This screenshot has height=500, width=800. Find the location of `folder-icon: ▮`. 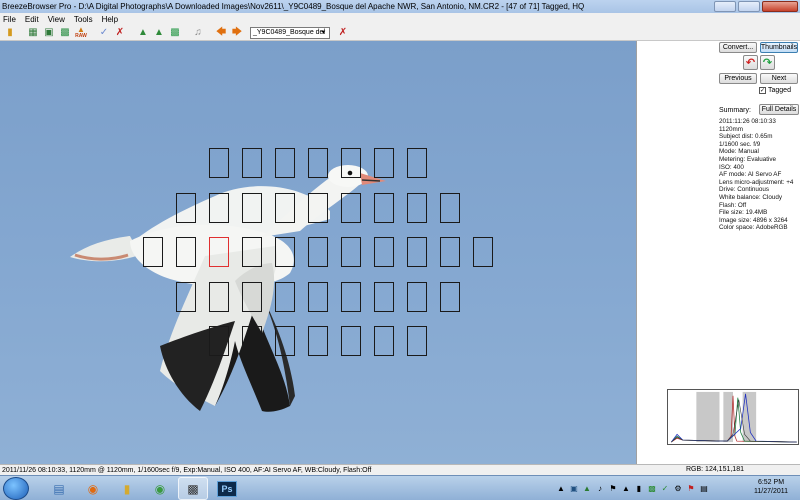

folder-icon: ▮ is located at coordinates (127, 488).